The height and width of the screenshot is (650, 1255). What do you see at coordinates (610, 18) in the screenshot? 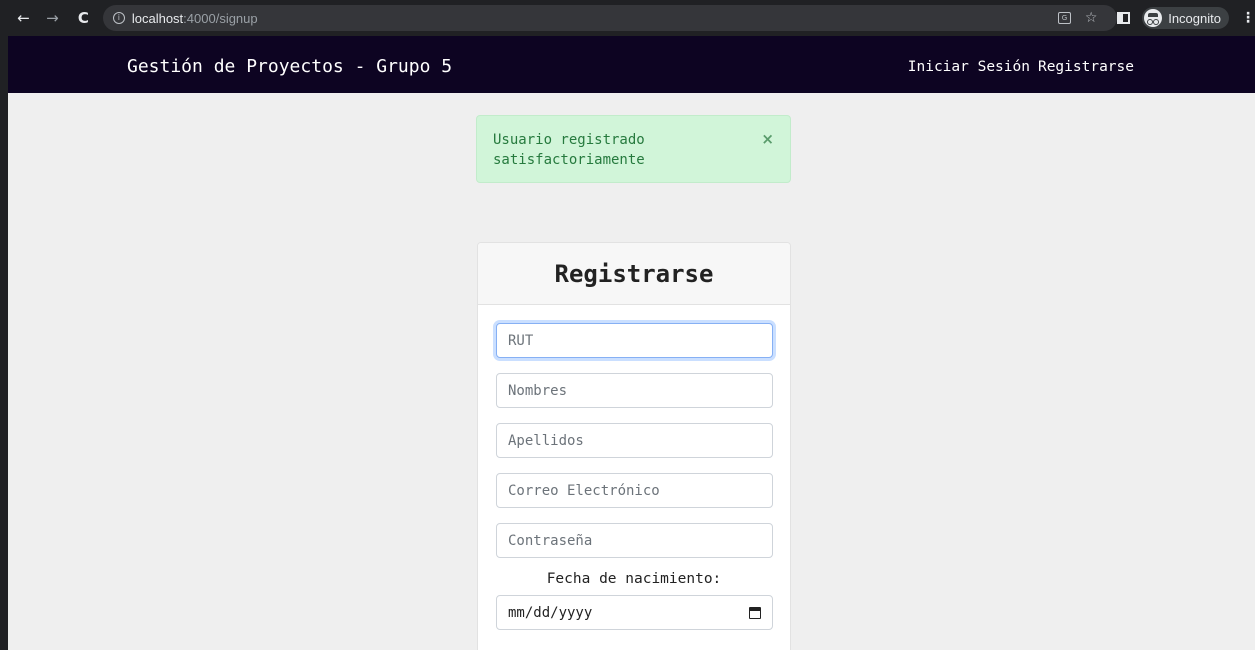
I see `address-bar: i localhost:4000/signup G ☆` at bounding box center [610, 18].